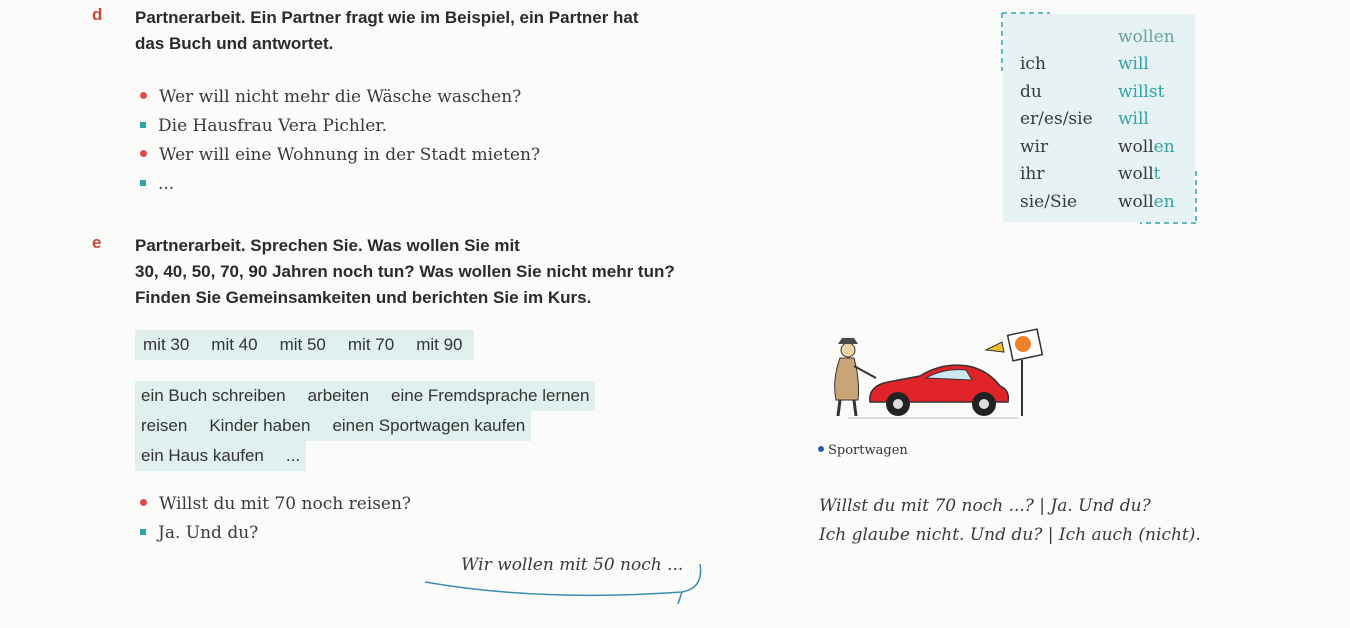 This screenshot has height=628, width=1350. Describe the element at coordinates (863, 450) in the screenshot. I see `illustration-caption: Sportwagen` at that location.